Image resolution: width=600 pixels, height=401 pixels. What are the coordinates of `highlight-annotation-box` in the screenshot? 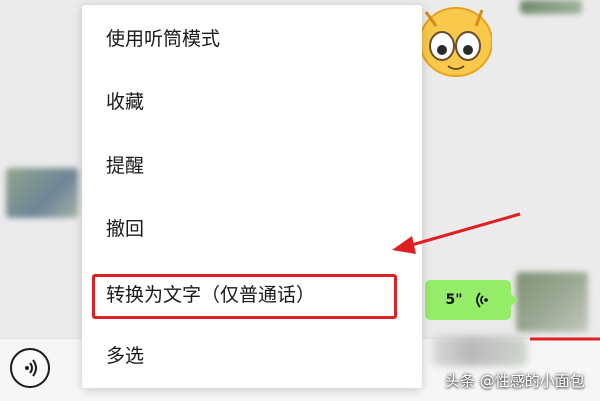 It's located at (244, 296).